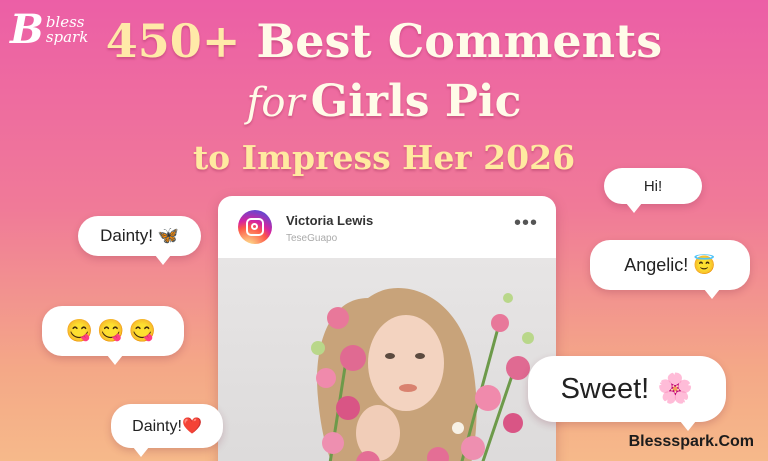  I want to click on headline-number: 450+, so click(173, 41).